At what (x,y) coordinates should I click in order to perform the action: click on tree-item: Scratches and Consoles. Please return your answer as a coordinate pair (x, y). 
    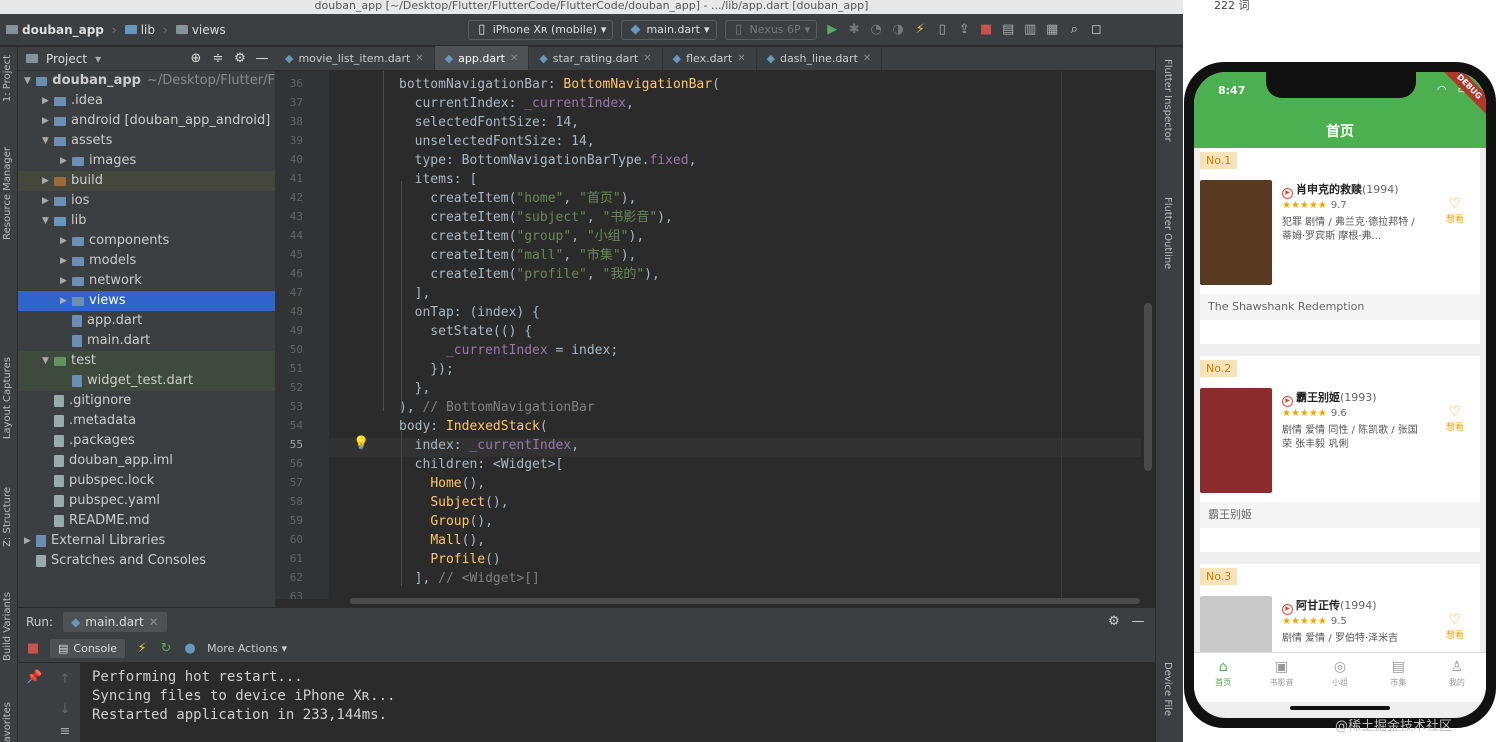
    Looking at the image, I should click on (146, 561).